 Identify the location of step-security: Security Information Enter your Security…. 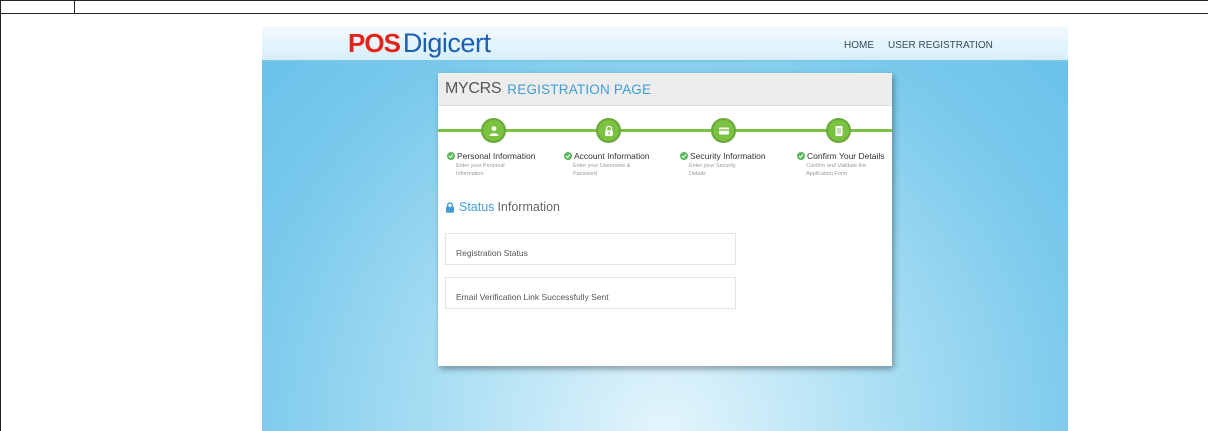
(737, 164).